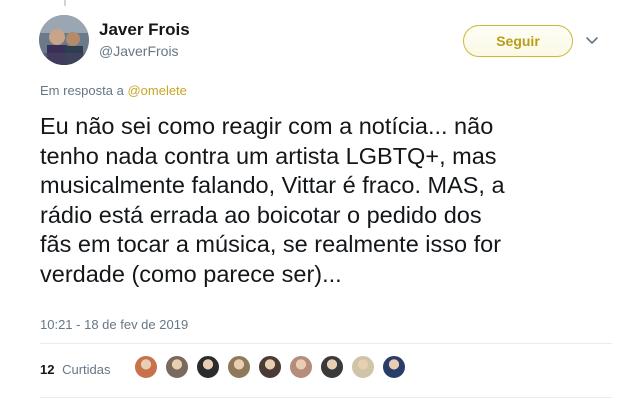  I want to click on reply-prefix: Em resposta a, so click(82, 90).